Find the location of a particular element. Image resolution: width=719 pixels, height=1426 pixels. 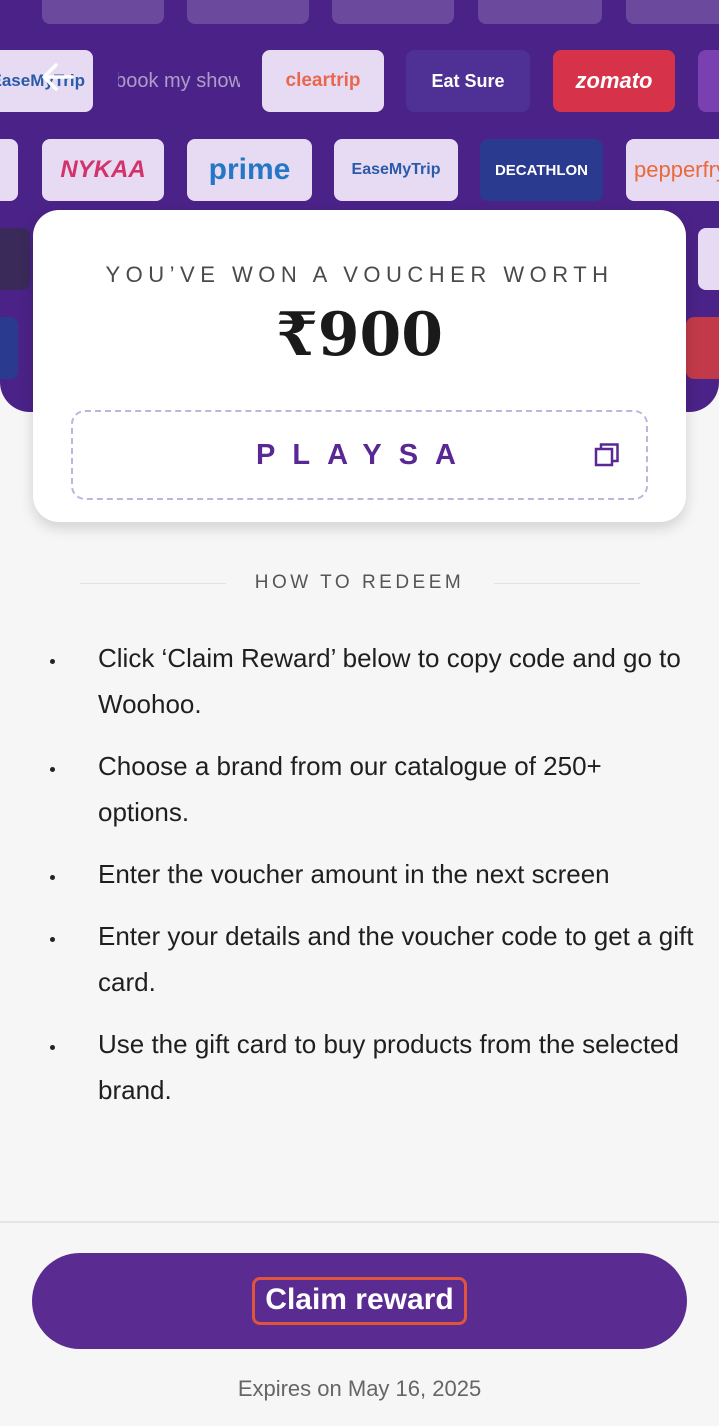

expiry-text: Expires on May 16, 2025 is located at coordinates (359, 1388).